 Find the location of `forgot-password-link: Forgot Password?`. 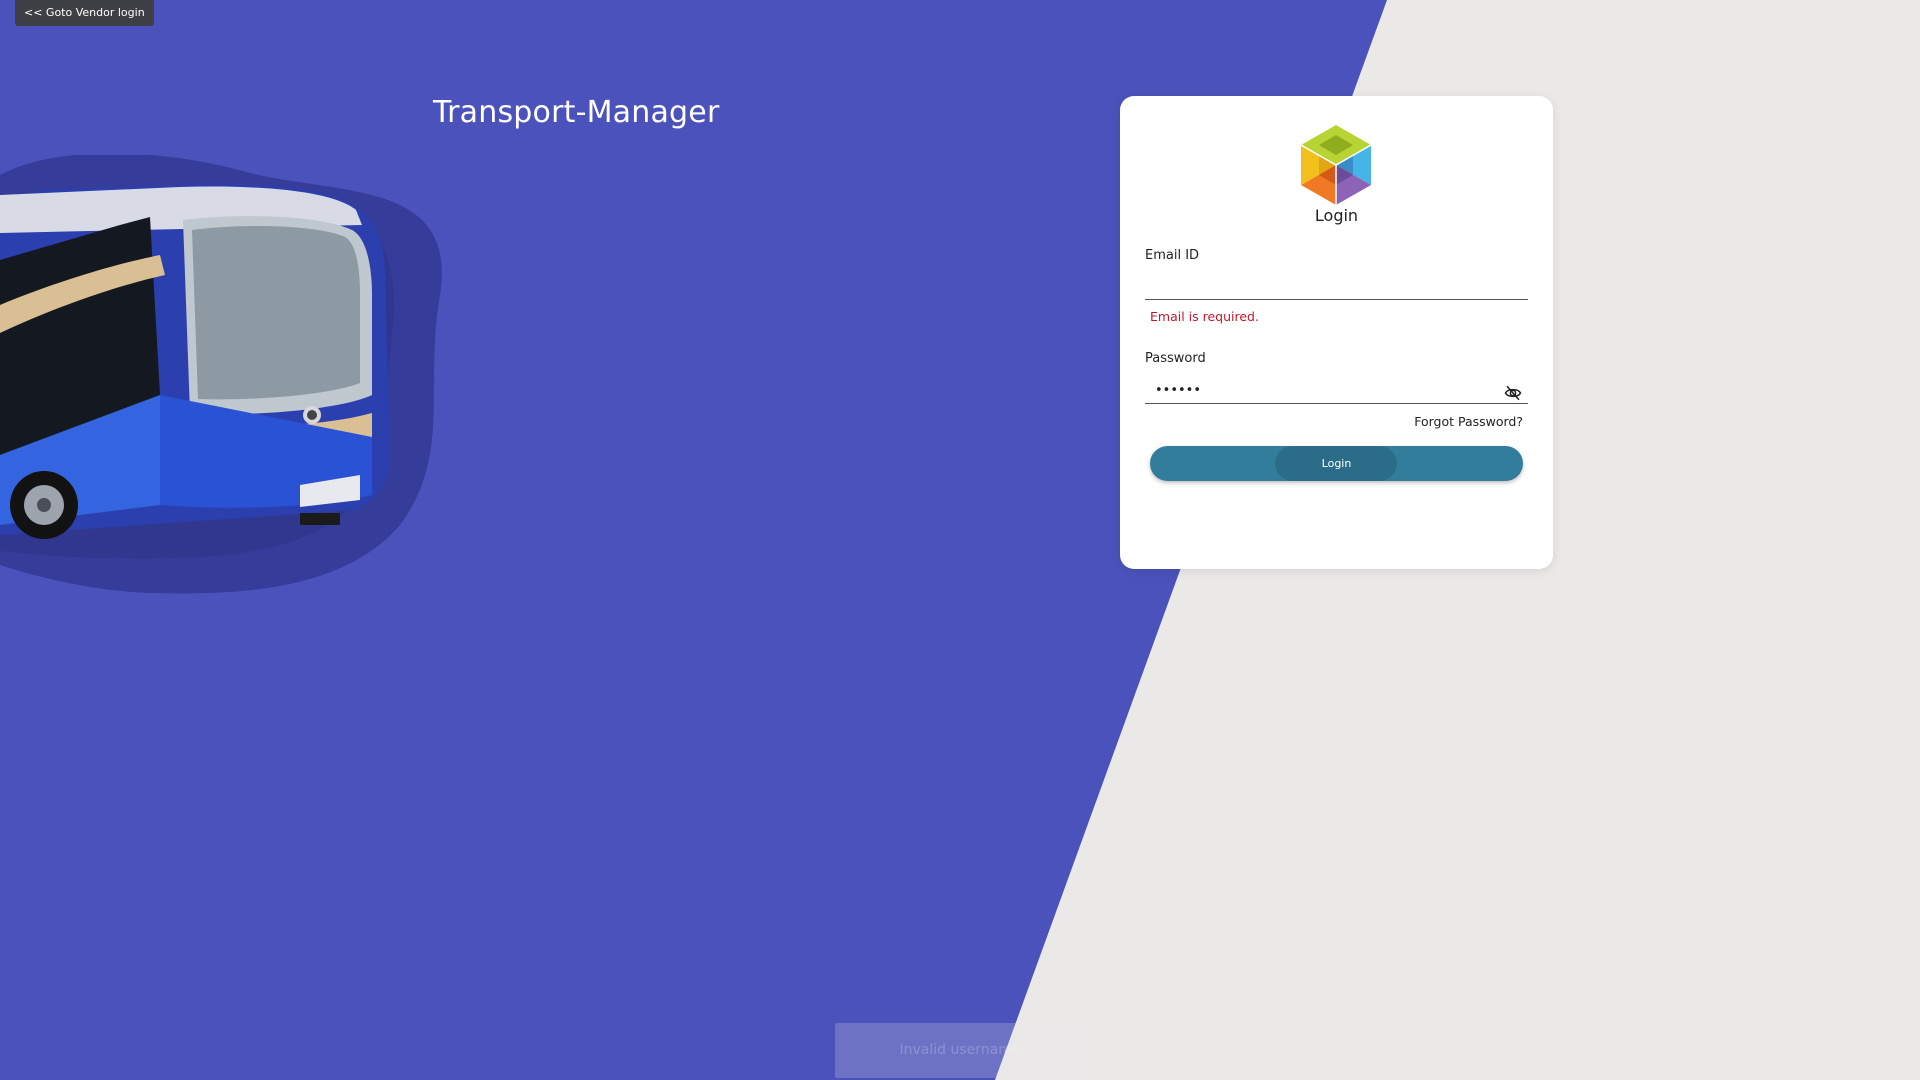

forgot-password-link: Forgot Password? is located at coordinates (1468, 421).